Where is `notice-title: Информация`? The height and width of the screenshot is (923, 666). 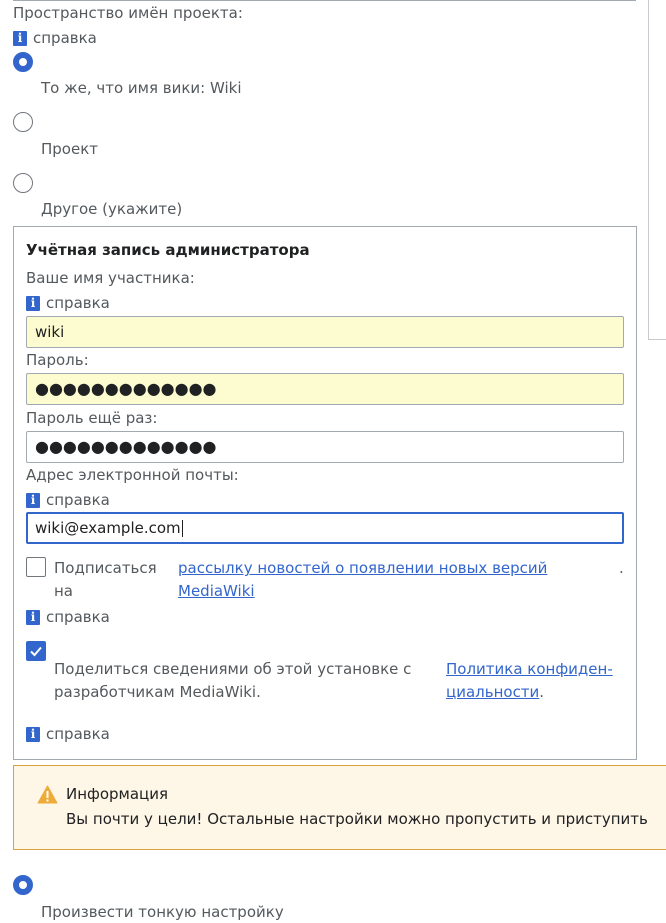 notice-title: Информация is located at coordinates (117, 794).